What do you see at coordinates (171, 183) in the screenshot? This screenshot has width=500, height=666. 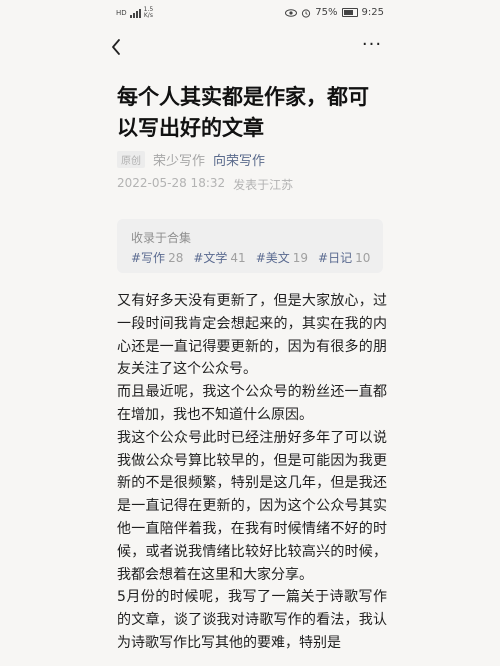 I see `publish-date: 2022-05-28 18:32` at bounding box center [171, 183].